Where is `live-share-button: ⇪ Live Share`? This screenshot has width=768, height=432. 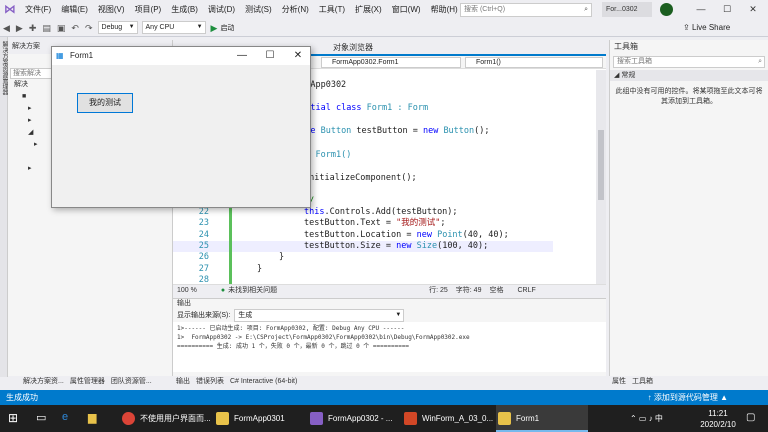 live-share-button: ⇪ Live Share is located at coordinates (706, 28).